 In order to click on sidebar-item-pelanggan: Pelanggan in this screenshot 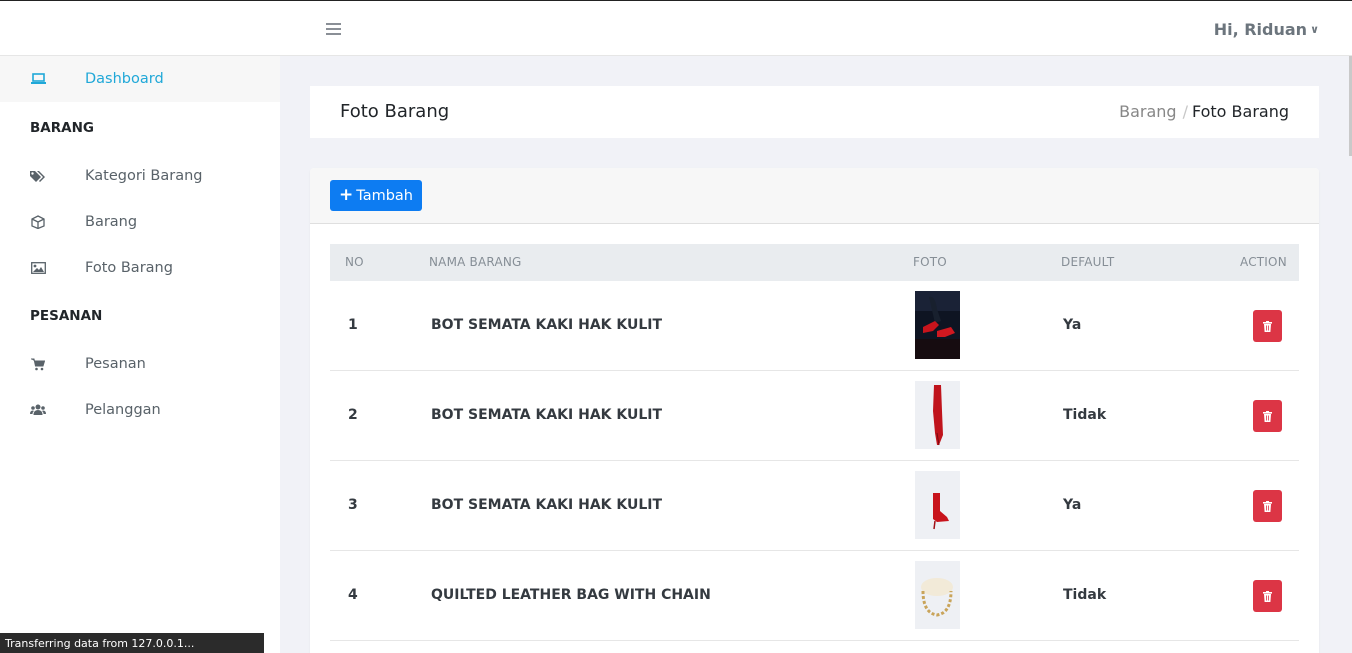, I will do `click(140, 410)`.